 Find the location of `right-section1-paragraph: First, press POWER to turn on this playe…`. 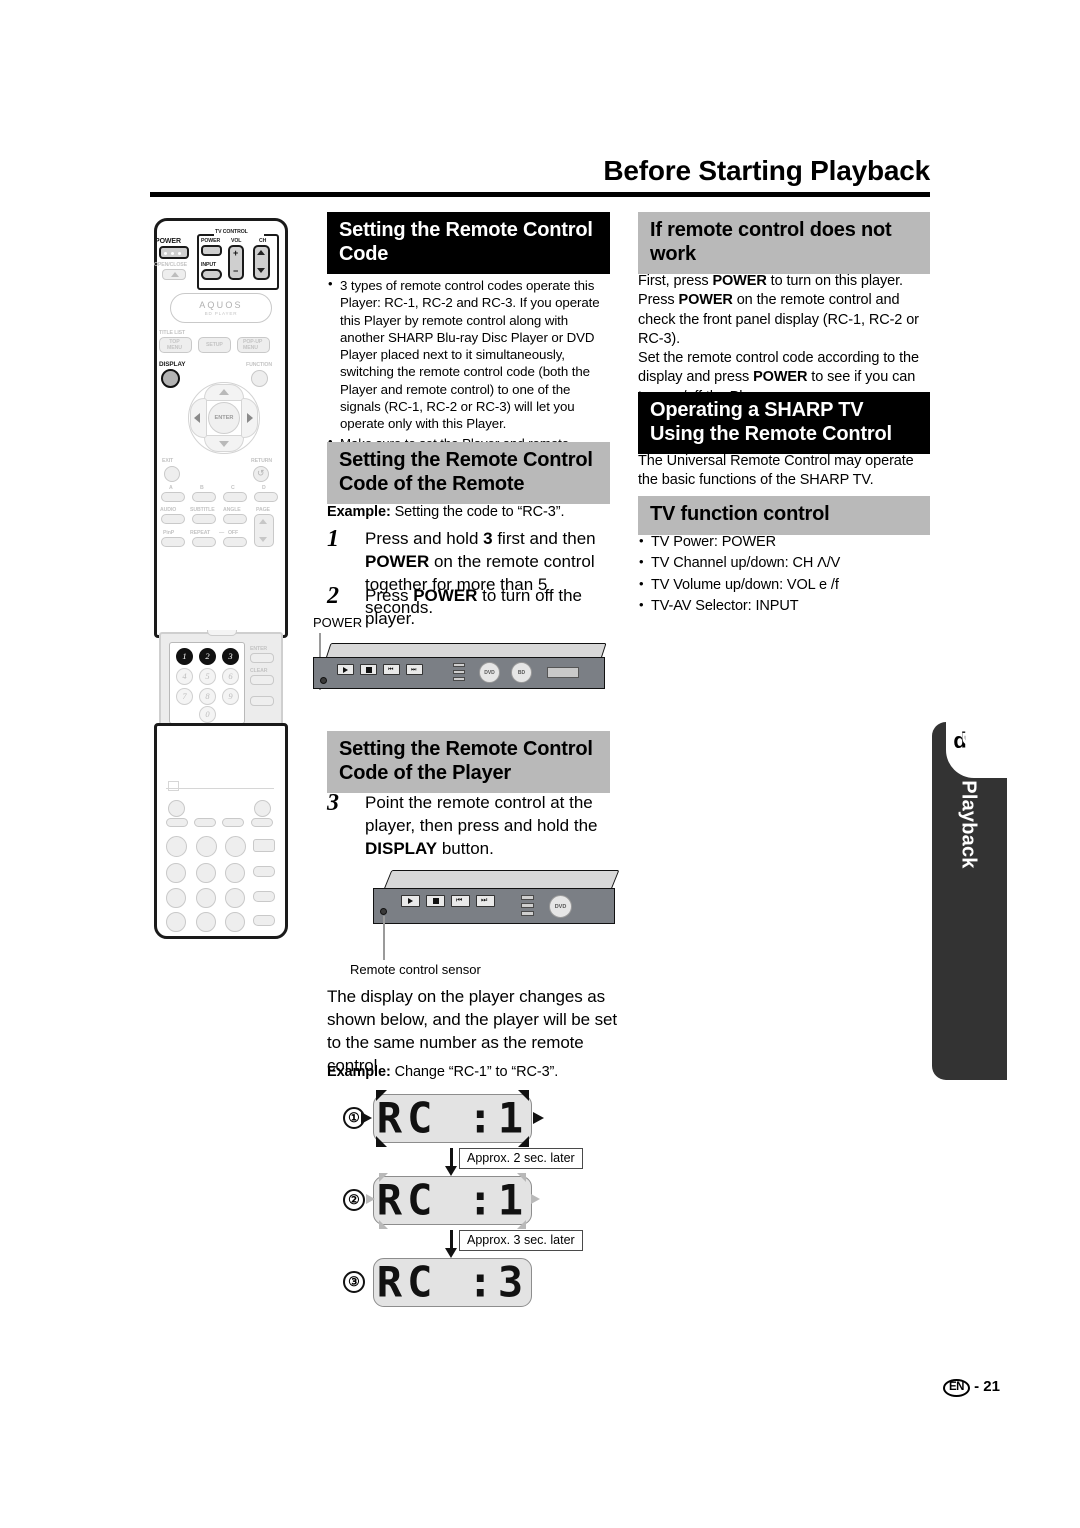

right-section1-paragraph: First, press POWER to turn on this playe… is located at coordinates (778, 339).